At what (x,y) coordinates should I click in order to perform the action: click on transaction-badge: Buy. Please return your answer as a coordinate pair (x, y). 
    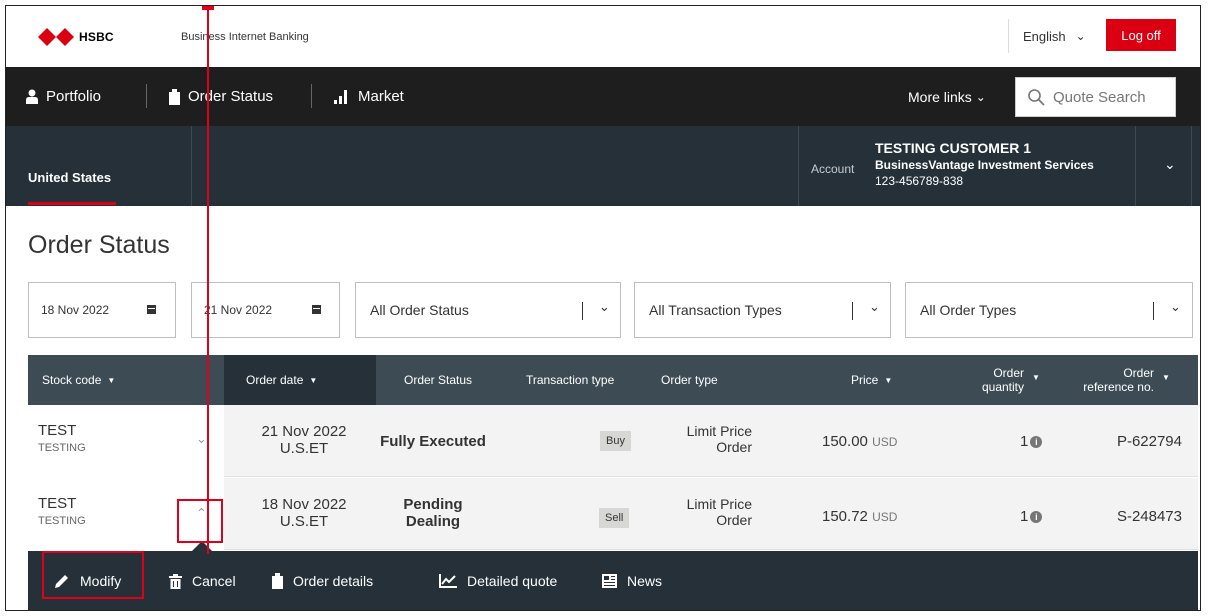
    Looking at the image, I should click on (615, 441).